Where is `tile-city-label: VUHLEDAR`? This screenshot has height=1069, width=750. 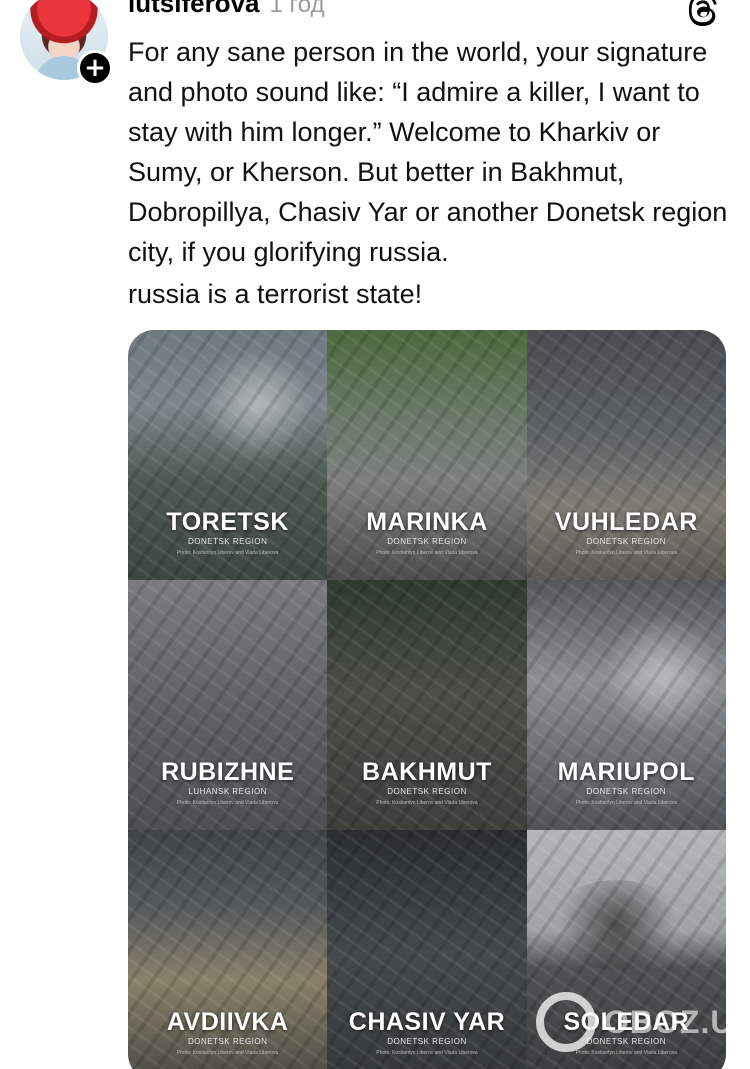 tile-city-label: VUHLEDAR is located at coordinates (626, 522).